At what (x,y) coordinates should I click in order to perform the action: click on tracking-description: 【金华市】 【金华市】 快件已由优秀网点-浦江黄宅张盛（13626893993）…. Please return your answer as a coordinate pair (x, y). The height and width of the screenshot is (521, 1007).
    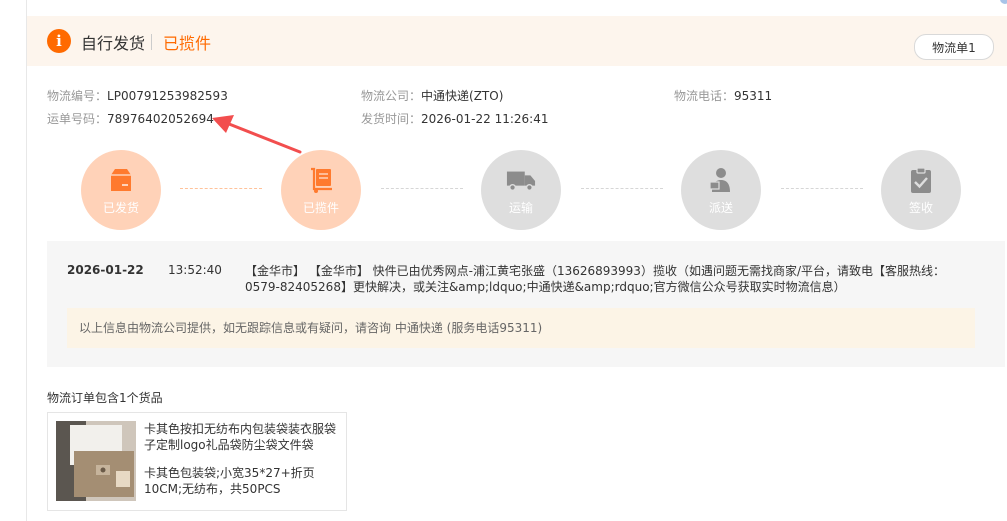
    Looking at the image, I should click on (595, 279).